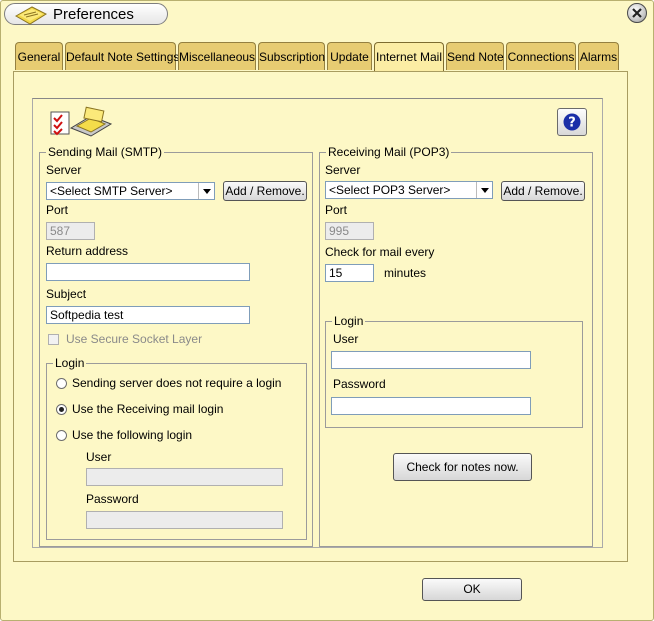 The image size is (654, 621). I want to click on pop3-server-select: <Select POP3 Server>, so click(409, 190).